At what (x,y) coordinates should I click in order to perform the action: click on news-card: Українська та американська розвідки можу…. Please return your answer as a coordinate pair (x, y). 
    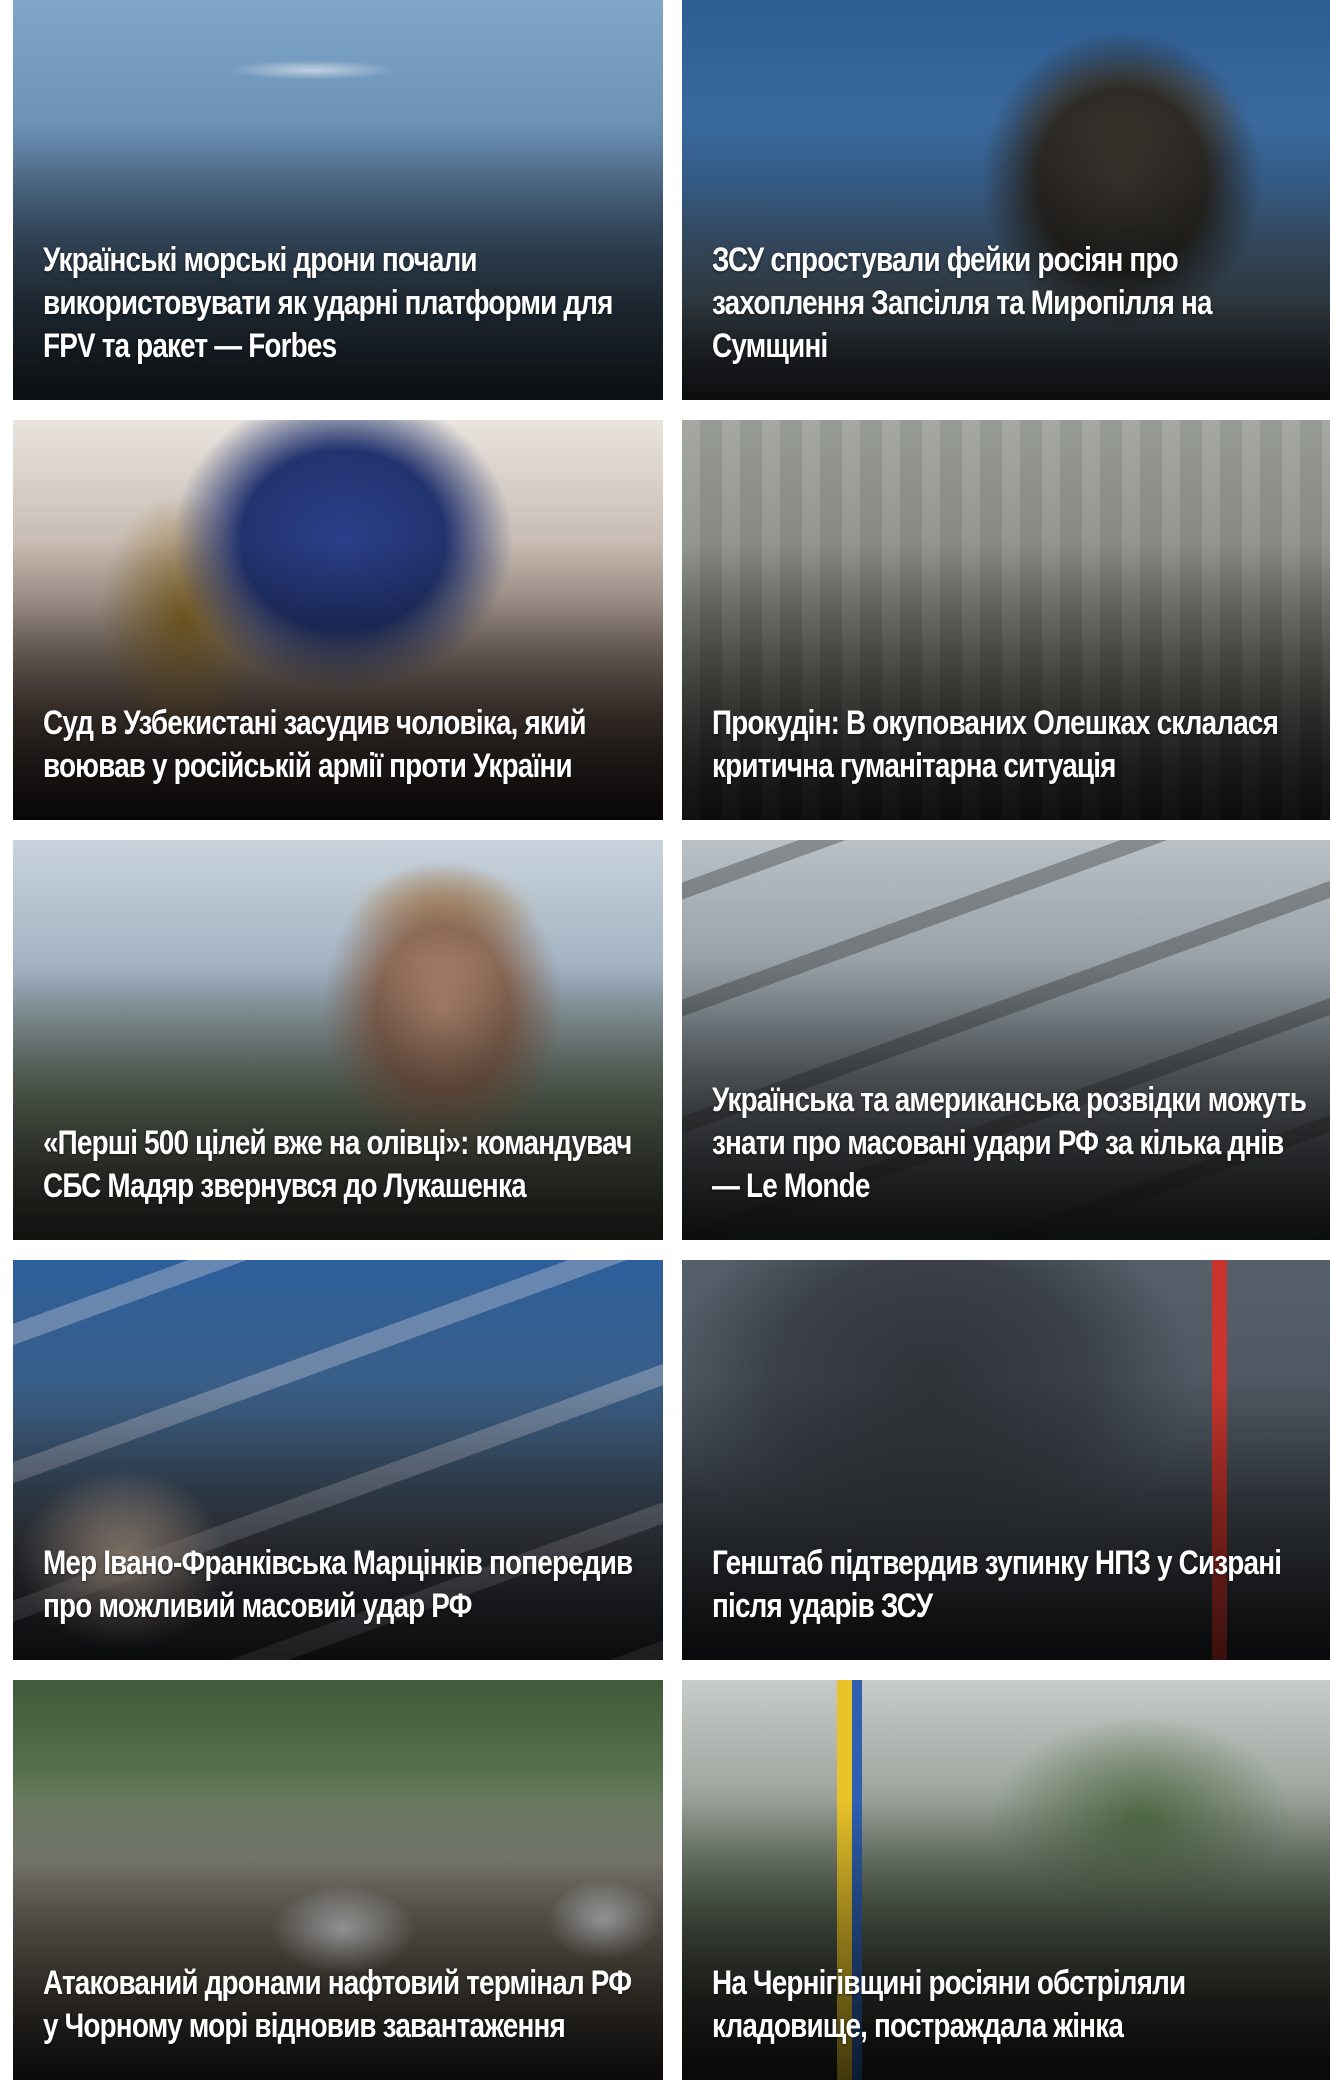
    Looking at the image, I should click on (1006, 1040).